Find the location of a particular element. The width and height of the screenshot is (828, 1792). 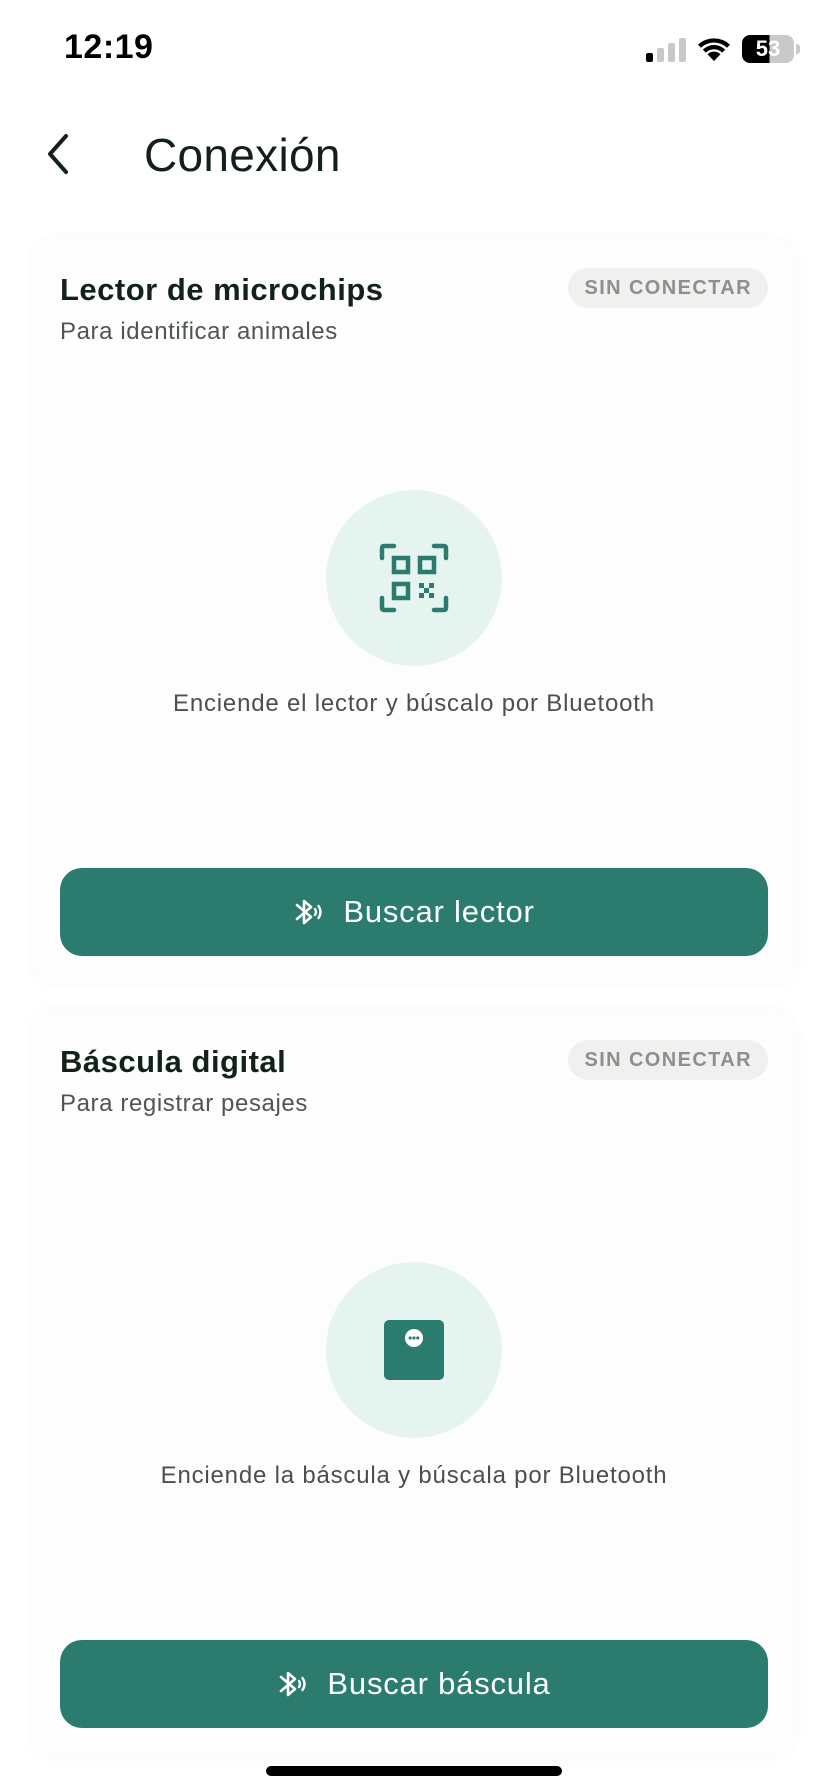

scale-icon is located at coordinates (414, 1350).